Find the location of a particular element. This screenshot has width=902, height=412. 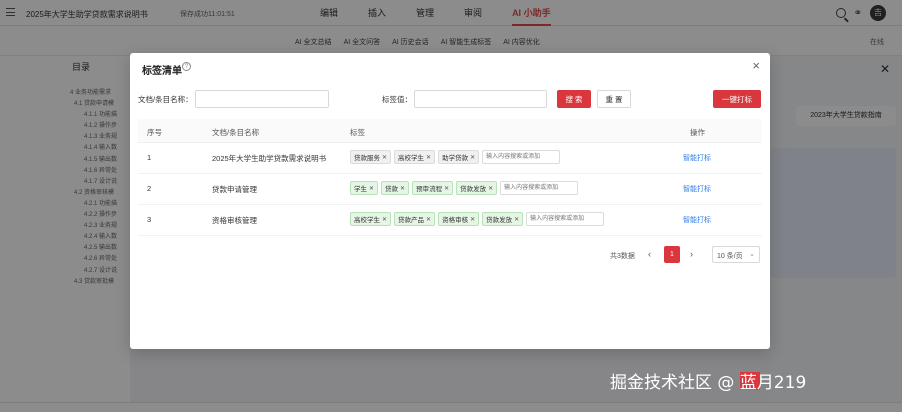

tag-chip: 贷款产品 ✕ is located at coordinates (415, 219).